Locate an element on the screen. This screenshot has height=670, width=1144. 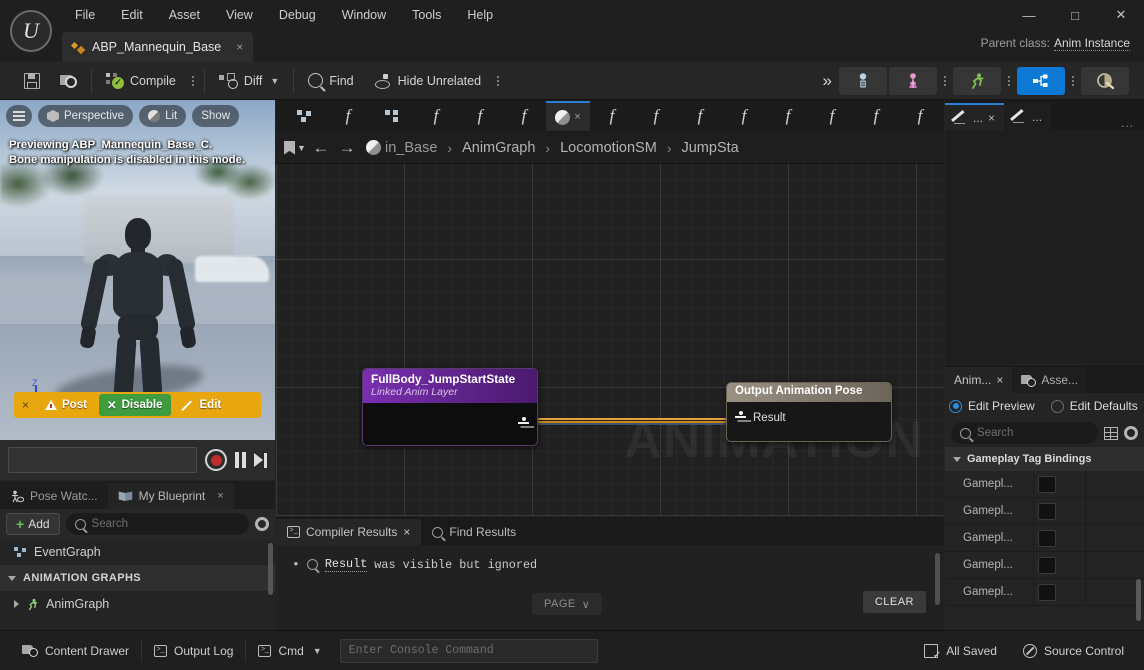
graph-tab-function-10: f is located at coordinates (832, 116).